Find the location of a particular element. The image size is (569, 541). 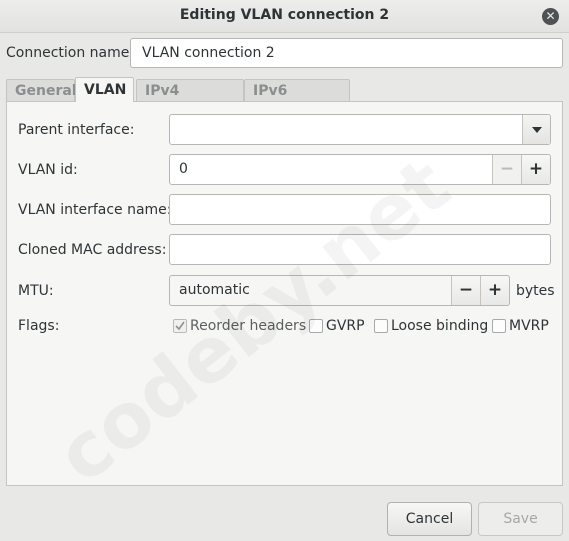

gvrp-label: GVRP is located at coordinates (345, 326).